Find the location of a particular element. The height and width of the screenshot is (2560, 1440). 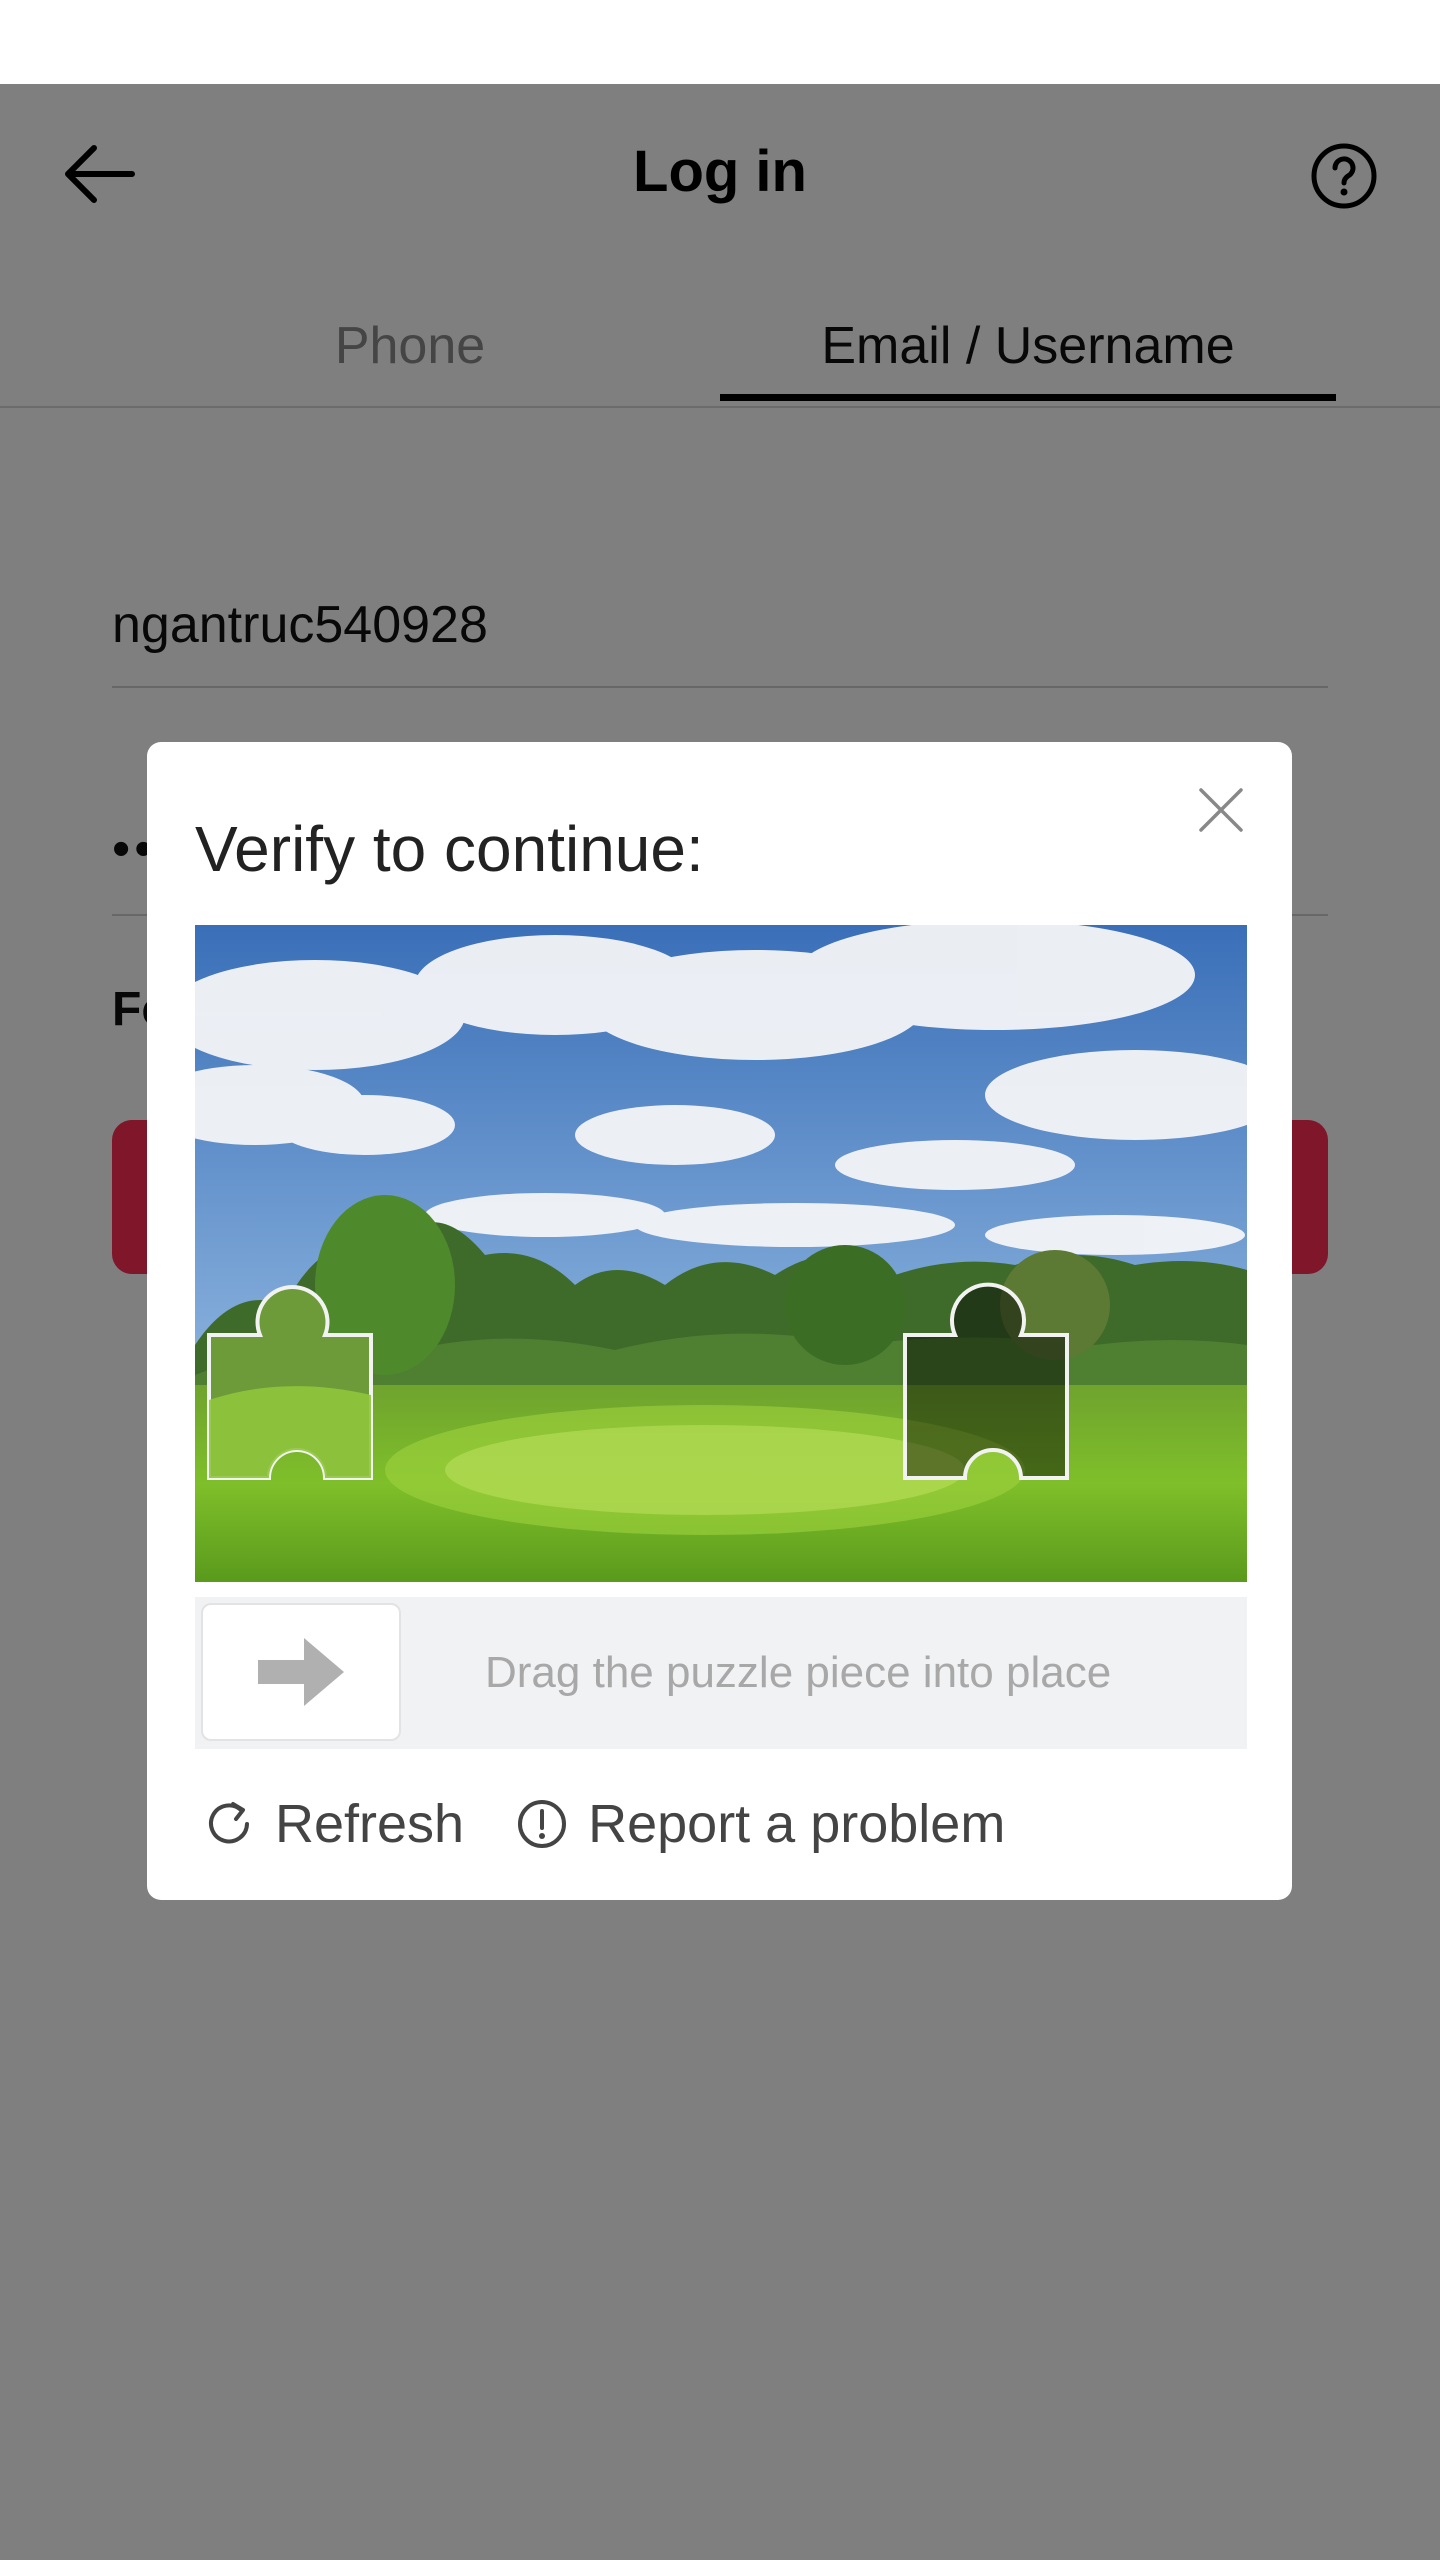

captcha-title: Verify to continue: is located at coordinates (449, 849).